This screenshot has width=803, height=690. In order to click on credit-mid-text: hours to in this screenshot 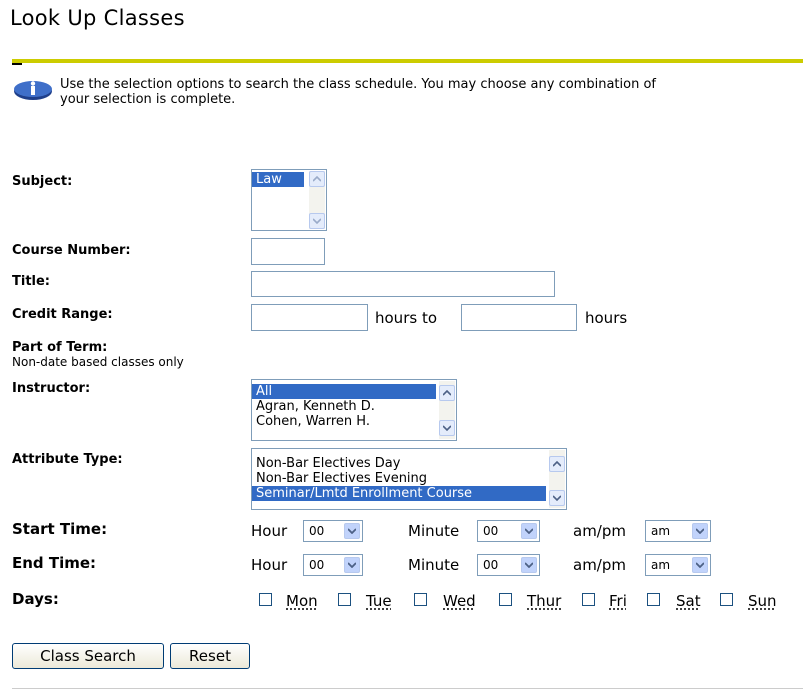, I will do `click(406, 318)`.